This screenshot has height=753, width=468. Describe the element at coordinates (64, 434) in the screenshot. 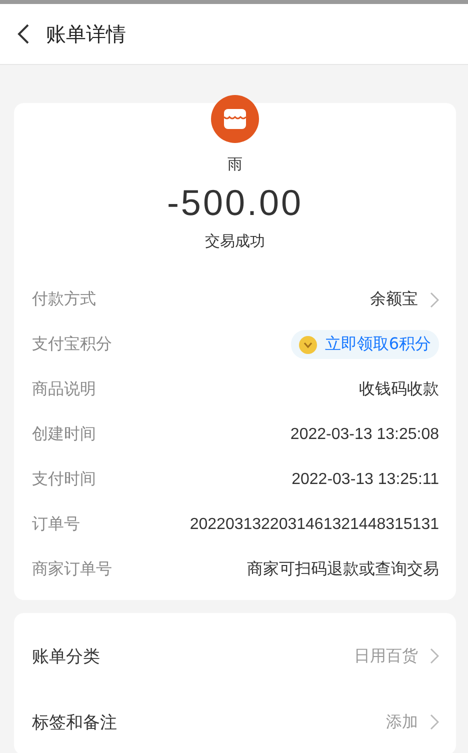

I see `detail-label: 创建时间` at that location.